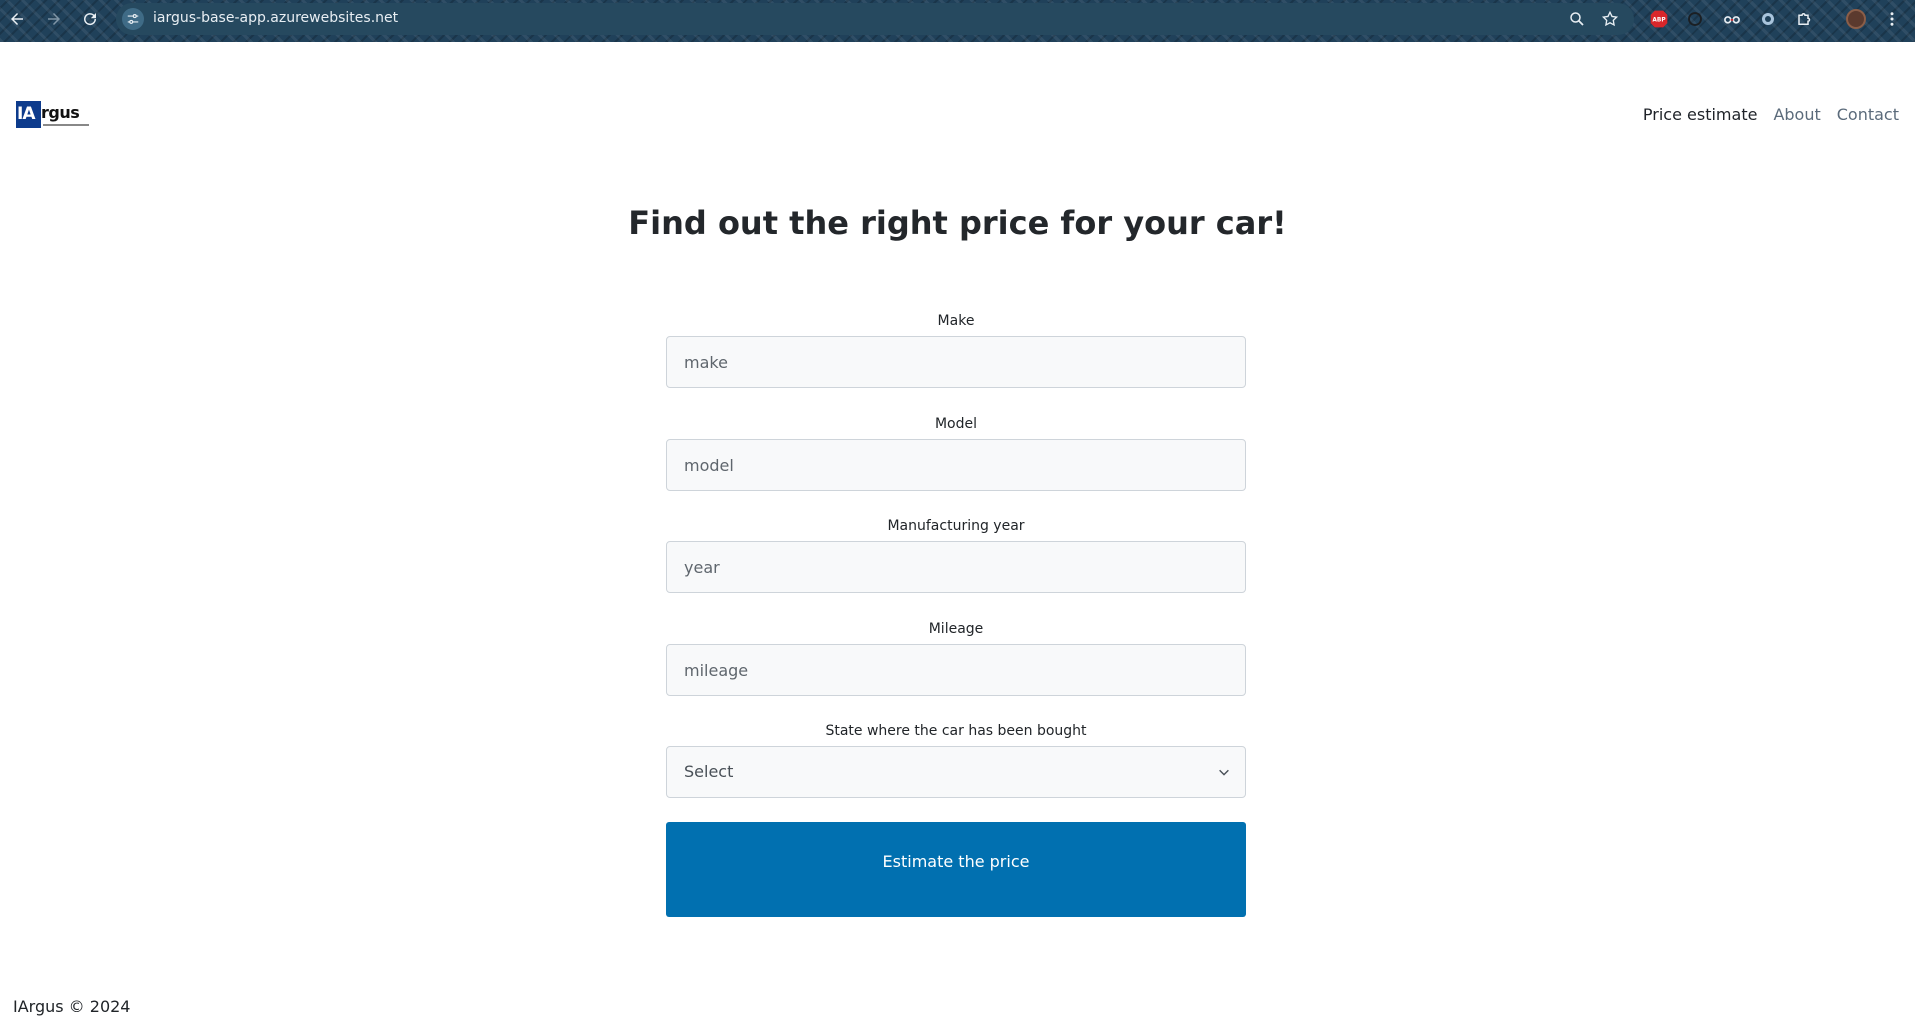 The width and height of the screenshot is (1915, 1036). What do you see at coordinates (1768, 19) in the screenshot?
I see `extension-ring-icon` at bounding box center [1768, 19].